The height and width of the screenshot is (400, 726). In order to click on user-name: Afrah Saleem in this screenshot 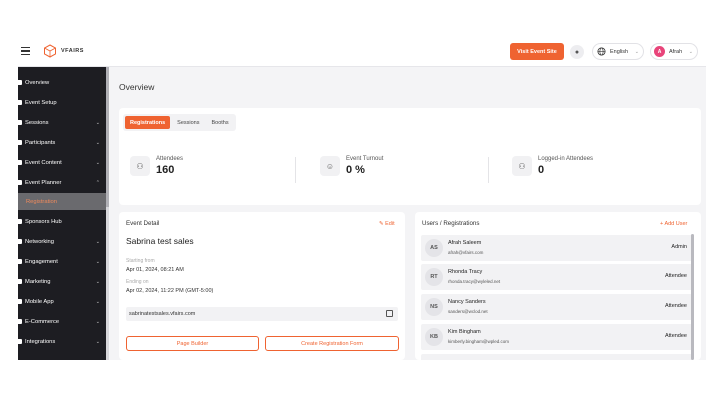, I will do `click(465, 243)`.